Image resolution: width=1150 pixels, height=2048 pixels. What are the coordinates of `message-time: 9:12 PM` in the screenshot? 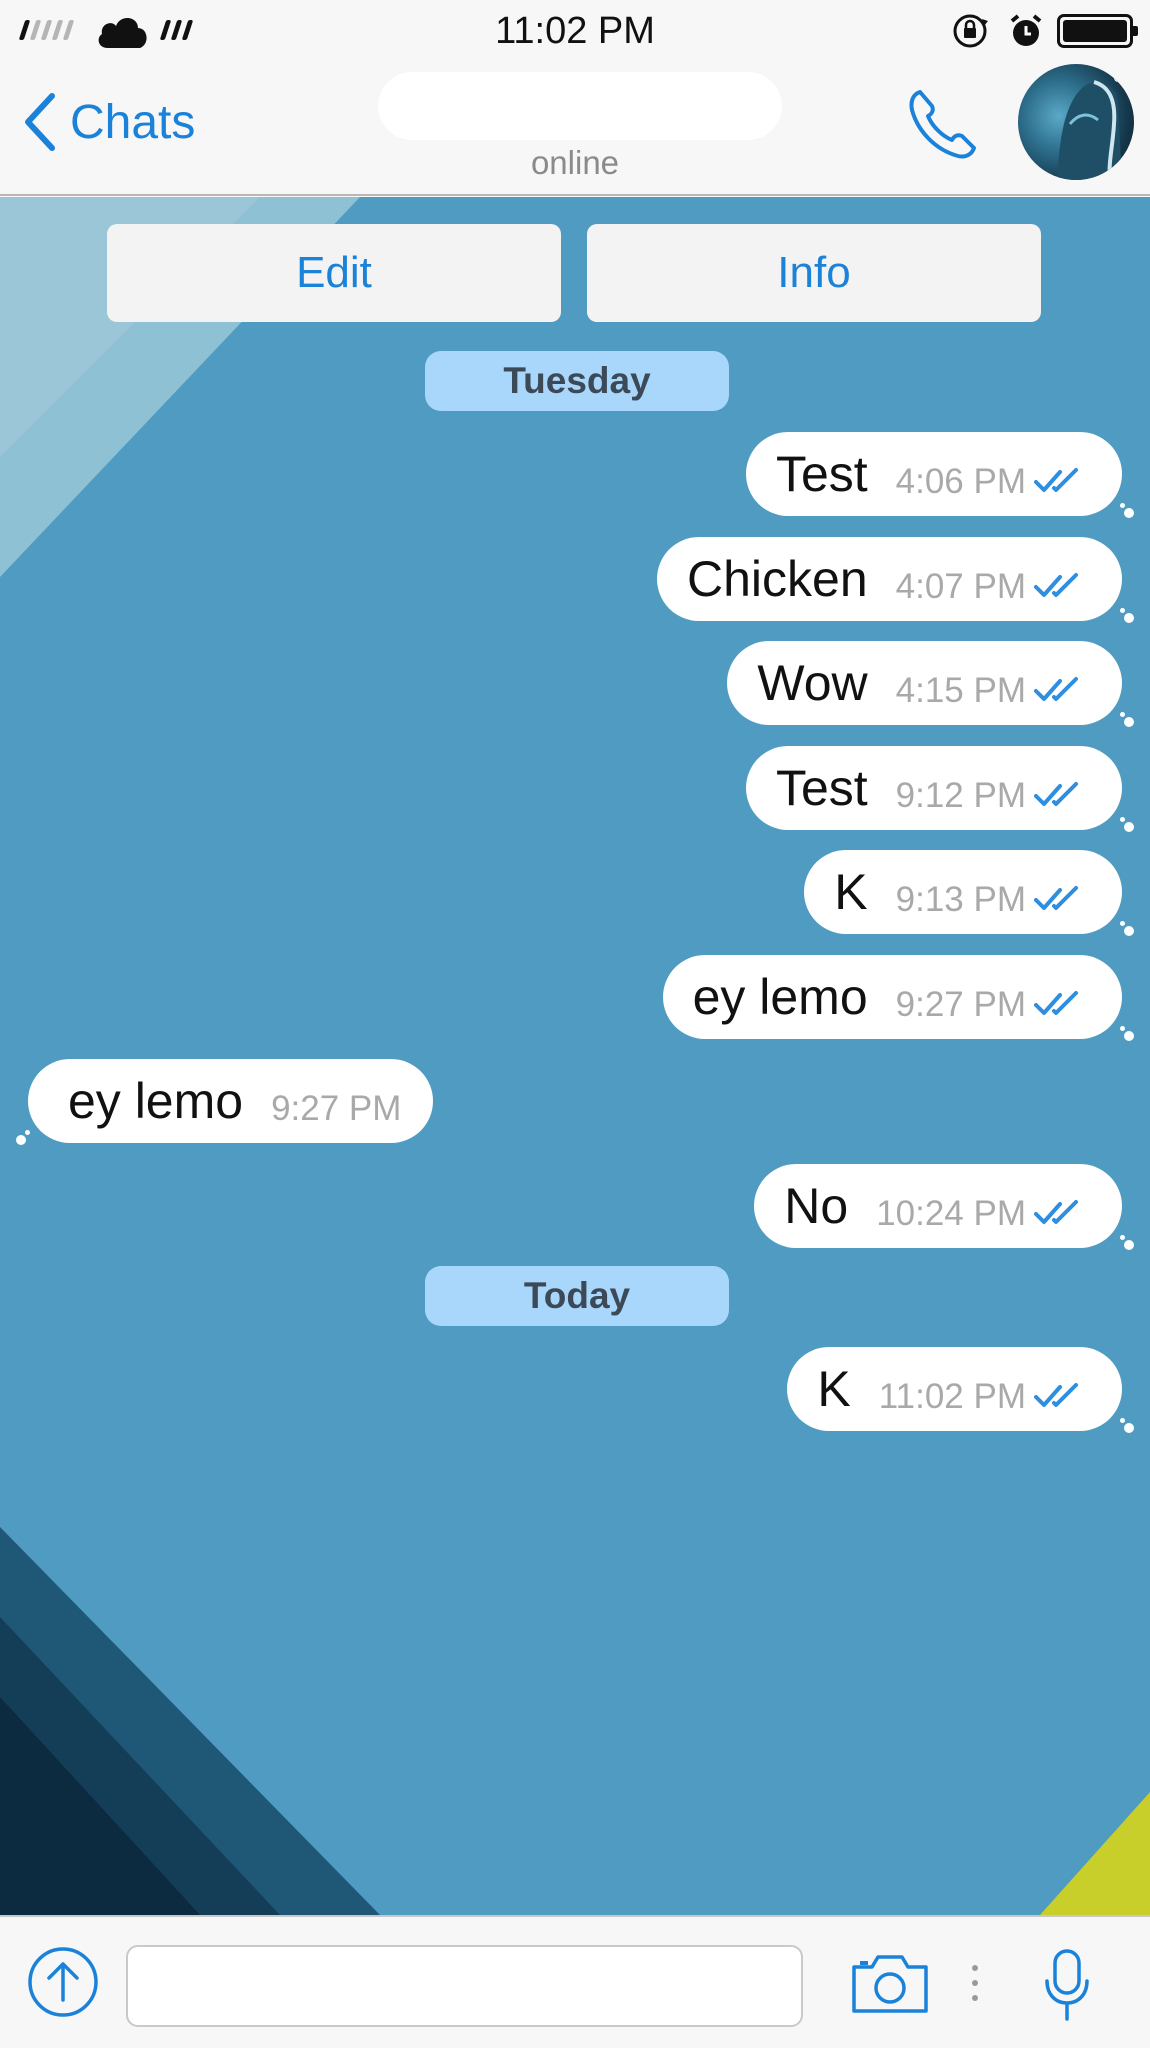 It's located at (960, 795).